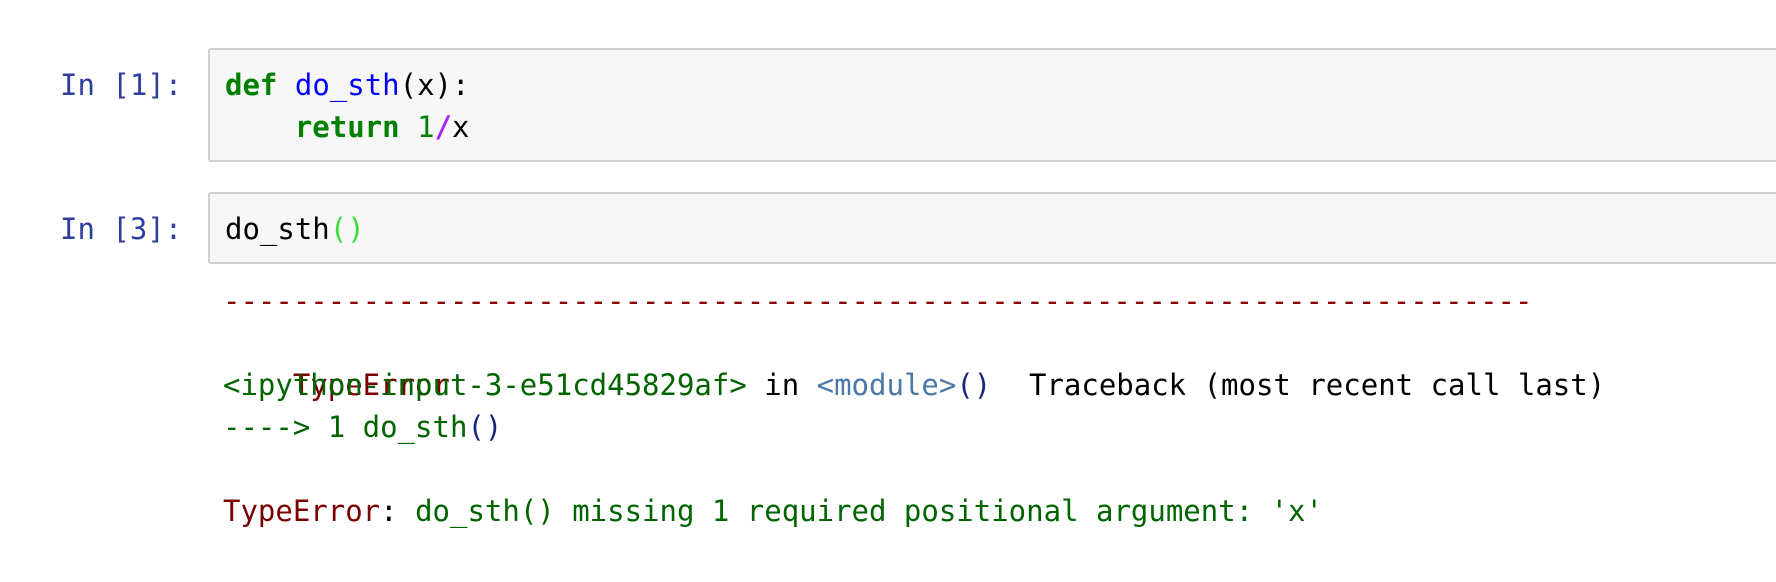 The height and width of the screenshot is (582, 1776). I want to click on ipython-input-name: <ipython-input-3-e51cd45829af>, so click(485, 385).